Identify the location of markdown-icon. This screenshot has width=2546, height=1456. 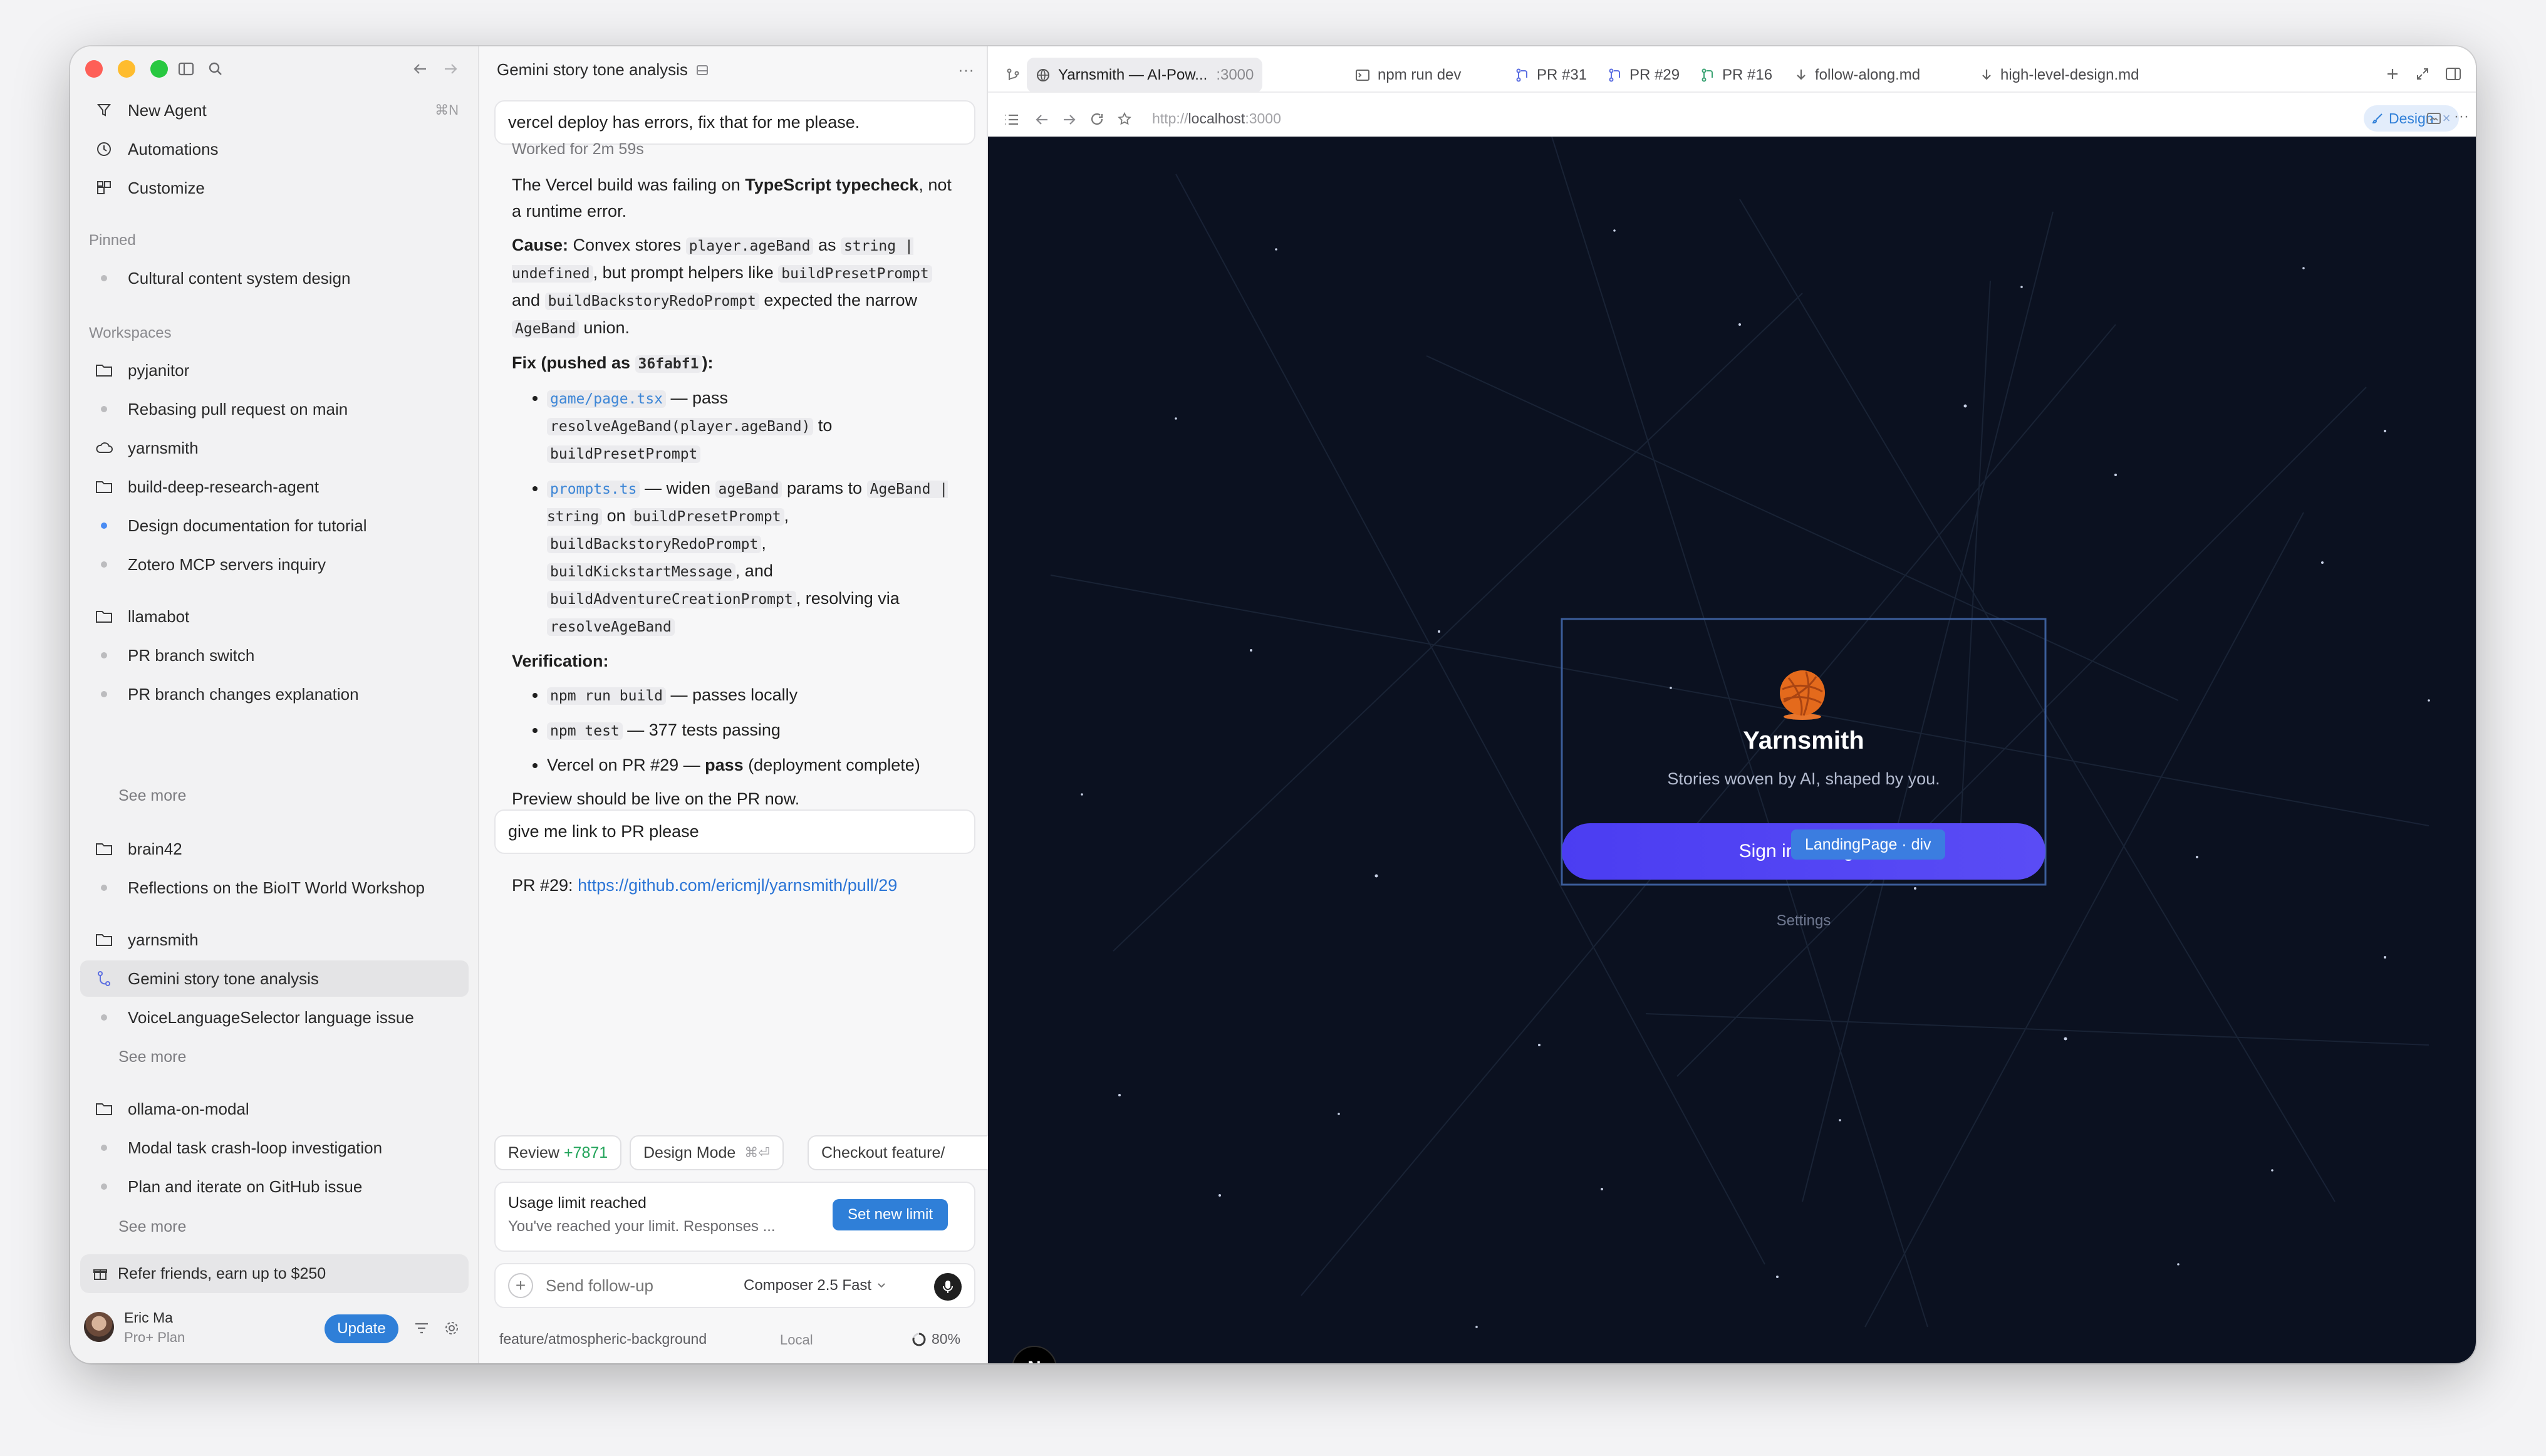
(1801, 75).